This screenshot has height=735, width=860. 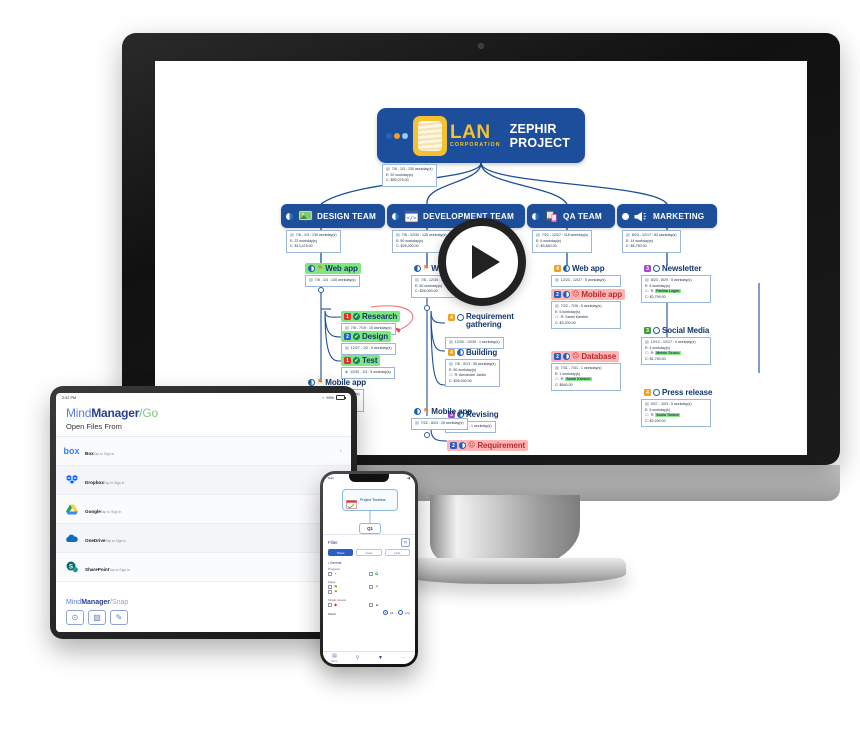 I want to click on flag-options: ⚑ ⚑ ⚑, so click(x=369, y=590).